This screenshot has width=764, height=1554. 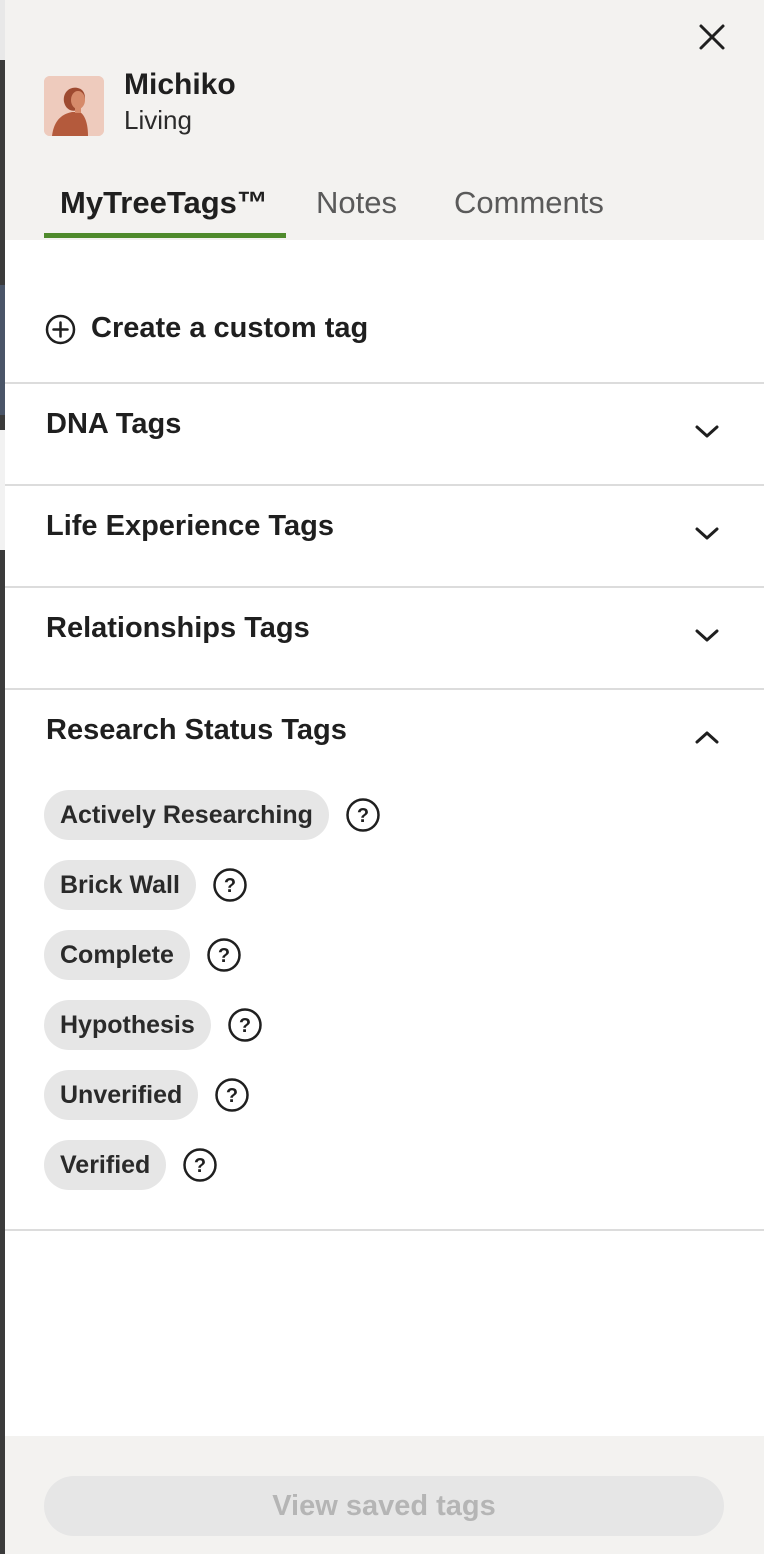 I want to click on tag-row: Brick Wall?, so click(x=146, y=885).